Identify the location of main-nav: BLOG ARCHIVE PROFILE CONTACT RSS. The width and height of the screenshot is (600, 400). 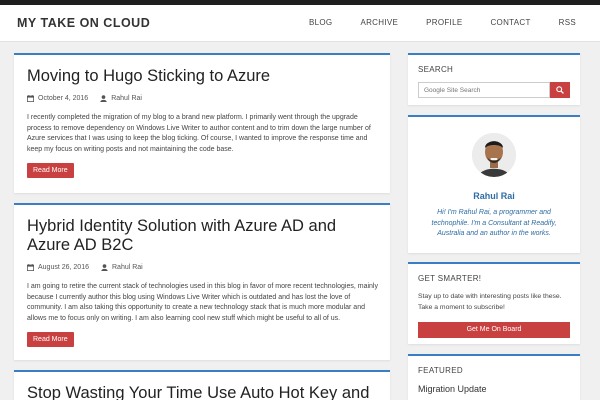
(442, 22).